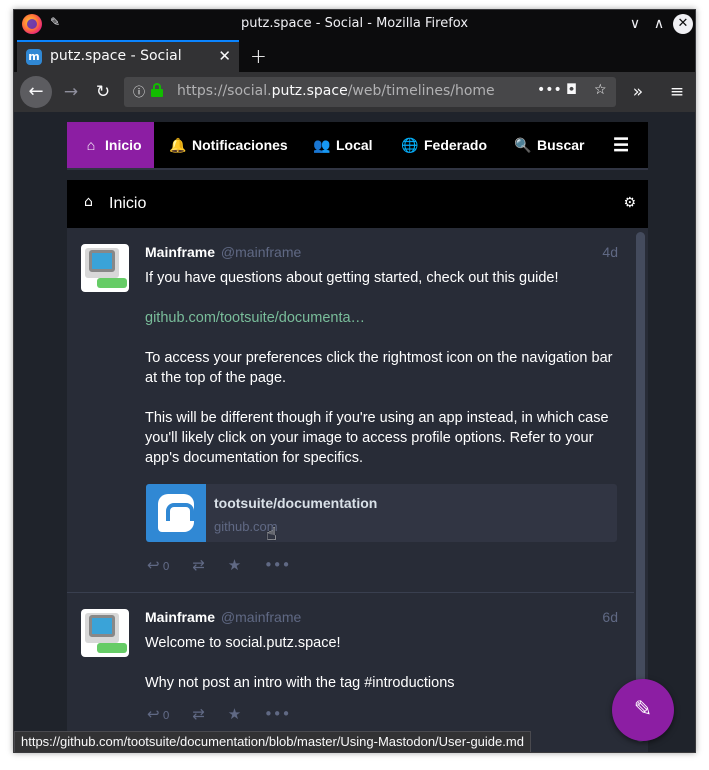  What do you see at coordinates (610, 252) in the screenshot?
I see `status-time: 4d` at bounding box center [610, 252].